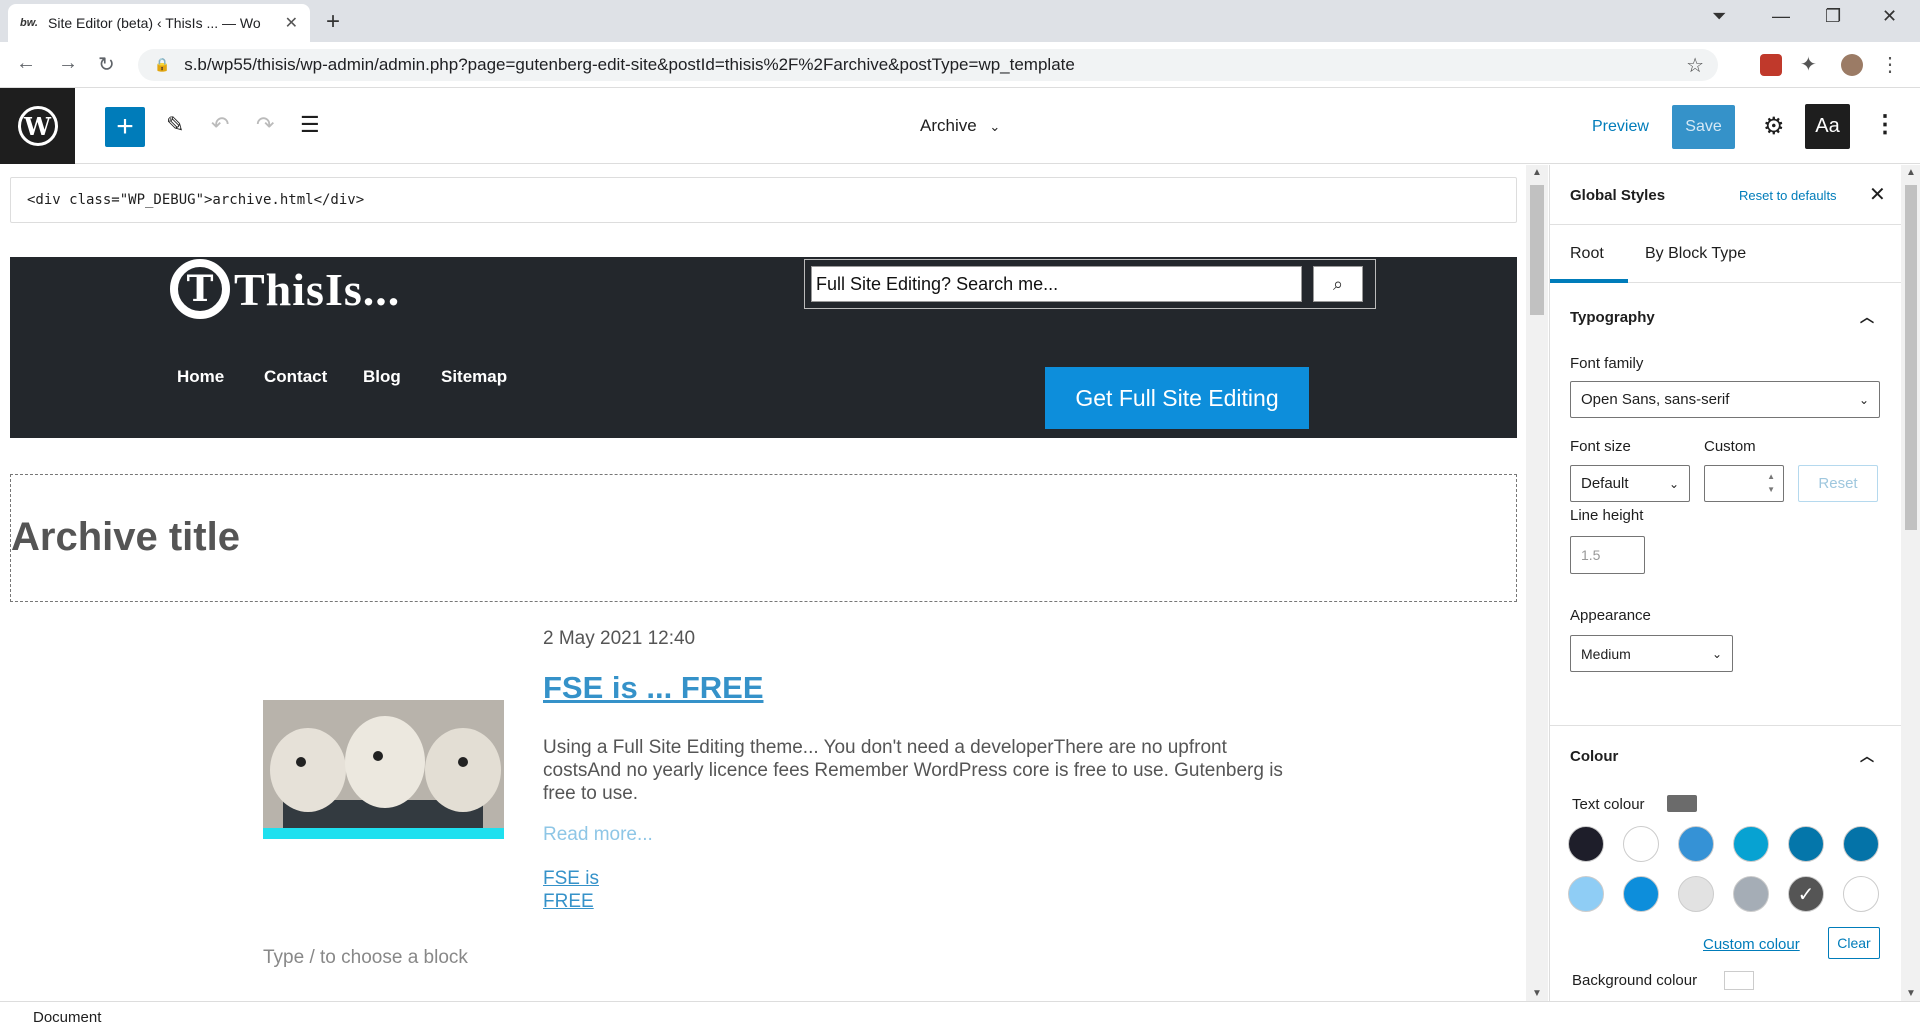 The width and height of the screenshot is (1920, 1030). Describe the element at coordinates (474, 377) in the screenshot. I see `nav-link-sitemap: Sitemap` at that location.